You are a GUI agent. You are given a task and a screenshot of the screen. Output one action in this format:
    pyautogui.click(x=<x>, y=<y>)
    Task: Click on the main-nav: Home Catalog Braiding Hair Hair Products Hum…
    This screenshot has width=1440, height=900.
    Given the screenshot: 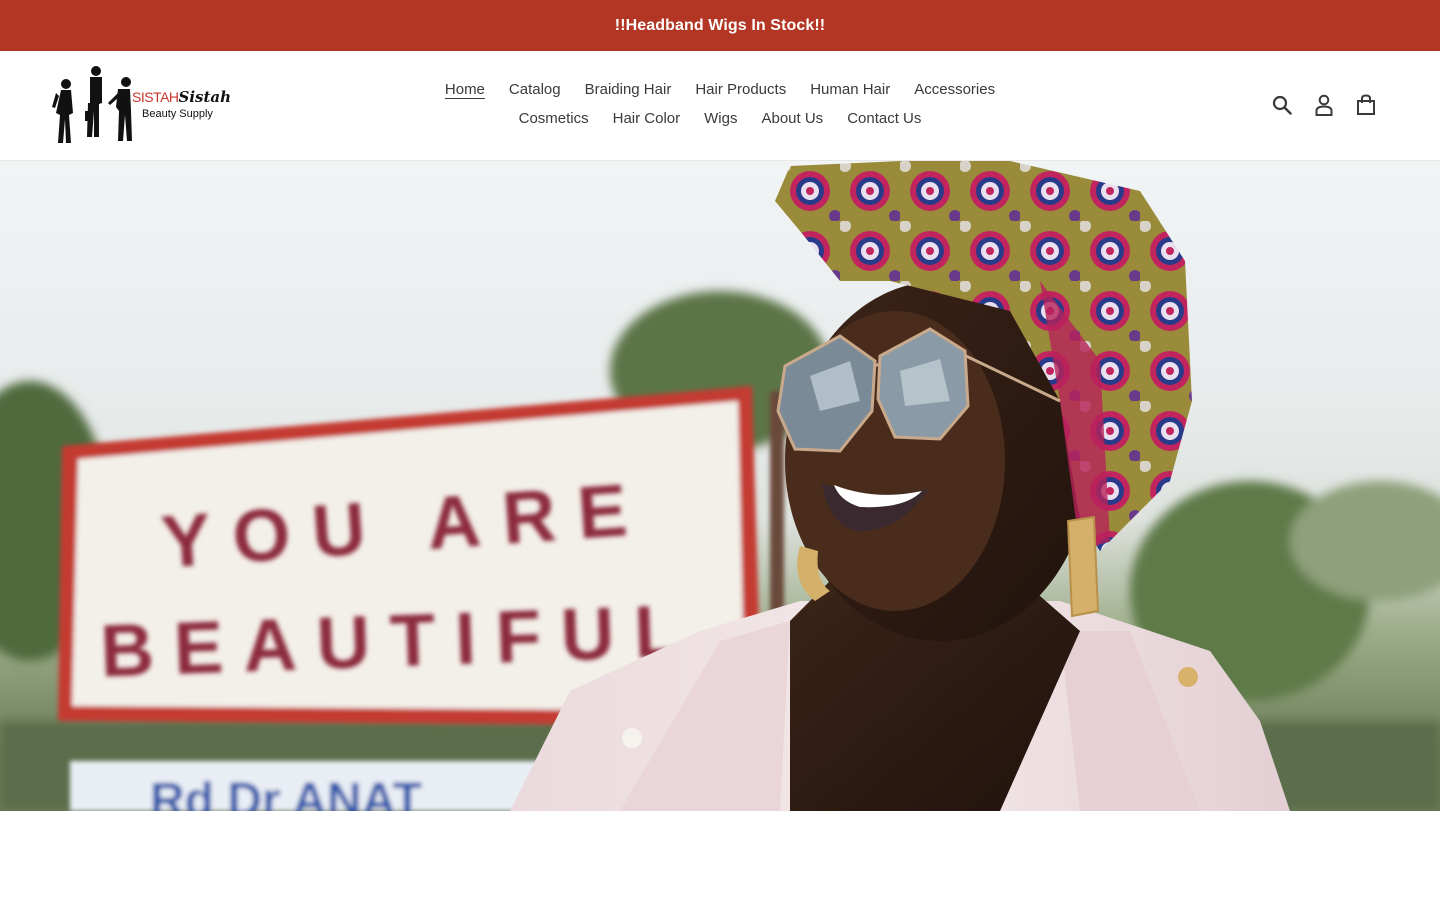 What is the action you would take?
    pyautogui.click(x=720, y=104)
    